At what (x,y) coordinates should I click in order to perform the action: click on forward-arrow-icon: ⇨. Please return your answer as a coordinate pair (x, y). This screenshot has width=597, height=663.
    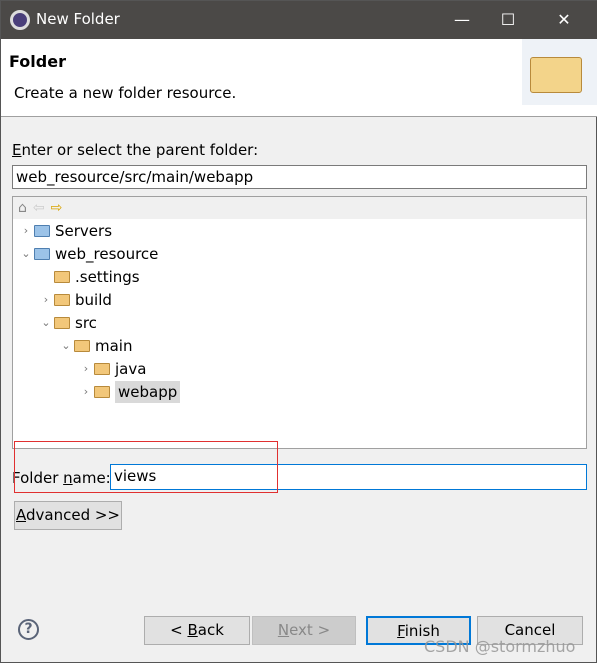
    Looking at the image, I should click on (57, 208).